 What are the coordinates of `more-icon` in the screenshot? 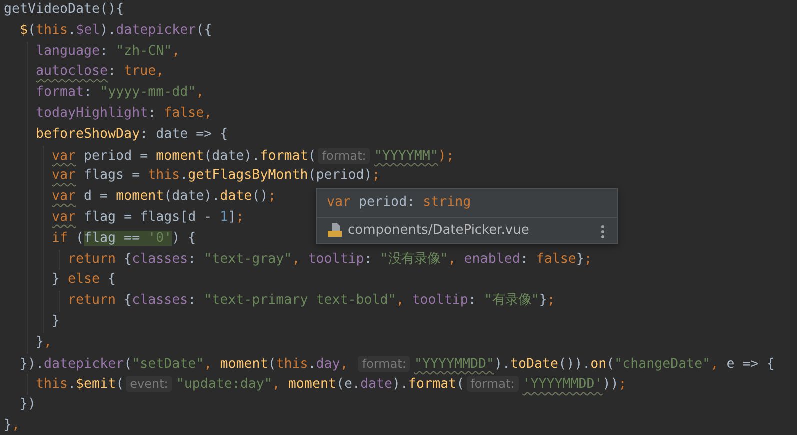 It's located at (603, 232).